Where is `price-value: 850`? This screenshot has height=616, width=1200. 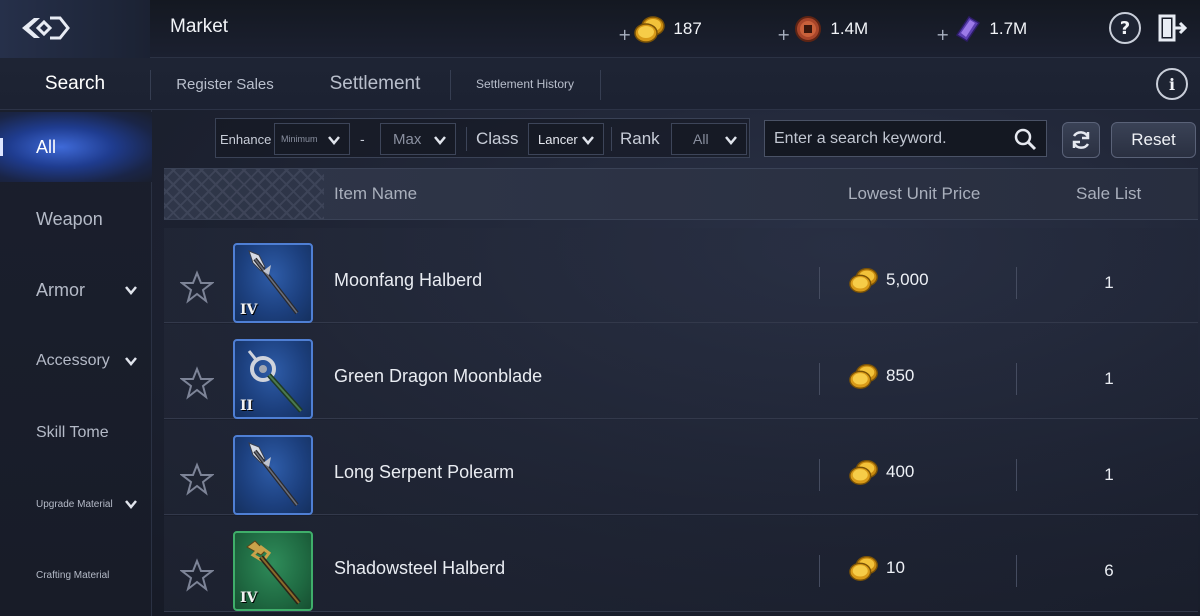 price-value: 850 is located at coordinates (900, 375).